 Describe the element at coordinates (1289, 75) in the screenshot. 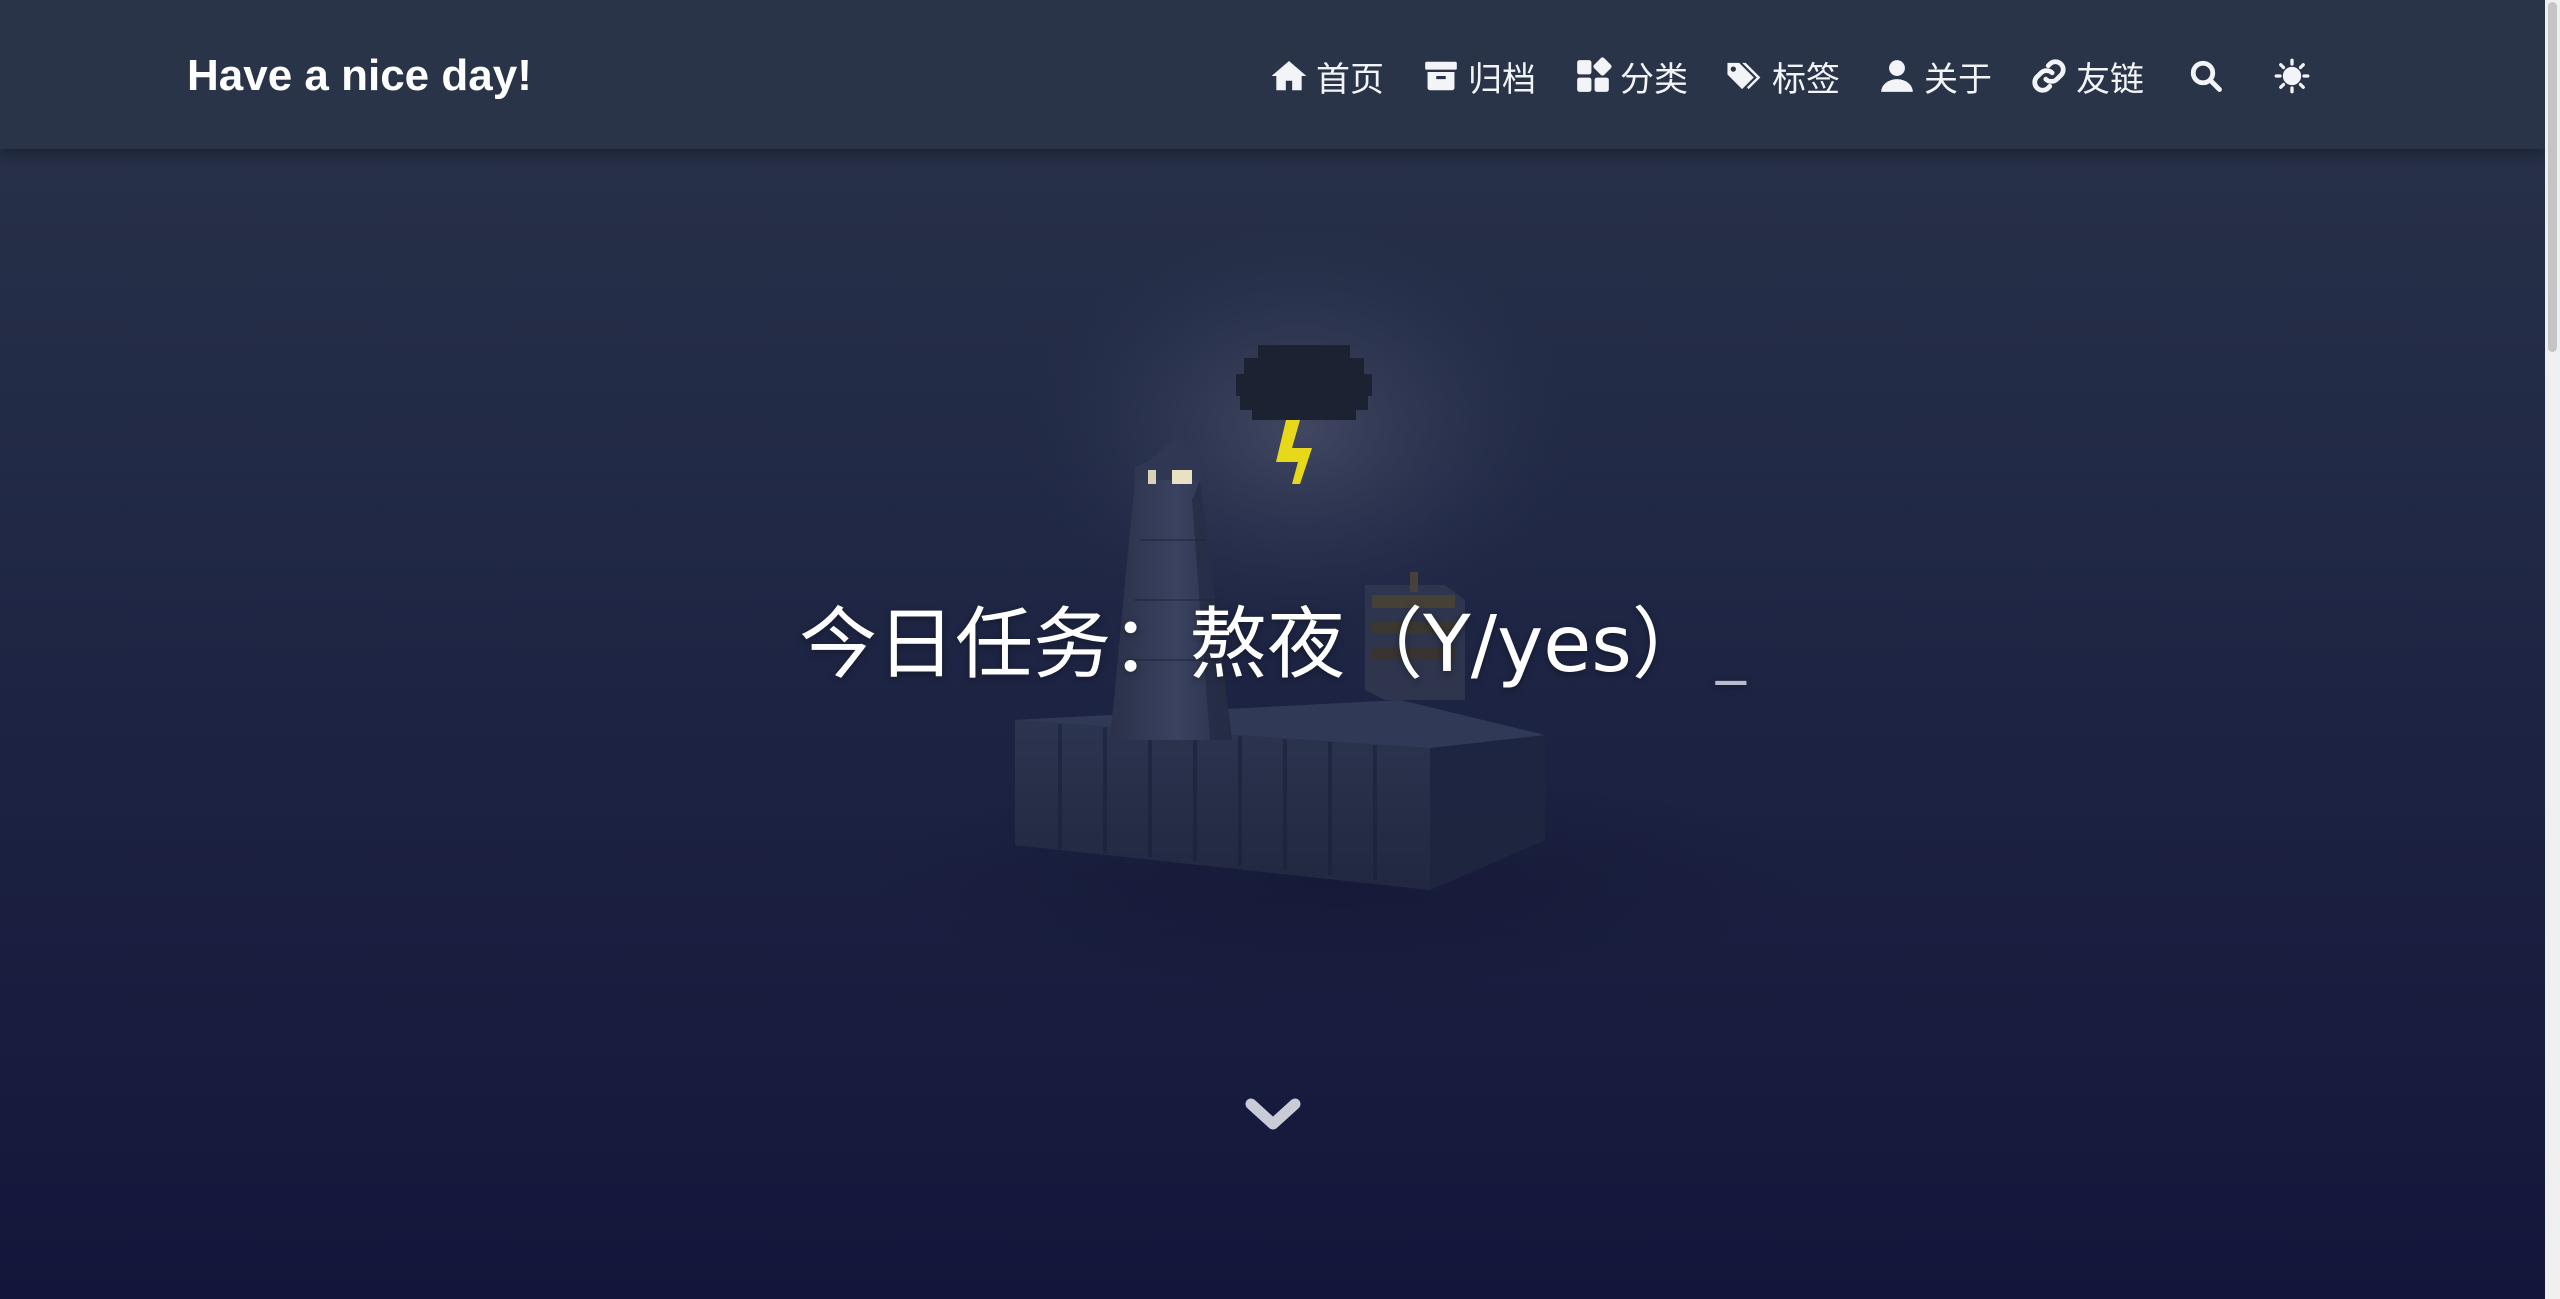

I see `home-icon` at that location.